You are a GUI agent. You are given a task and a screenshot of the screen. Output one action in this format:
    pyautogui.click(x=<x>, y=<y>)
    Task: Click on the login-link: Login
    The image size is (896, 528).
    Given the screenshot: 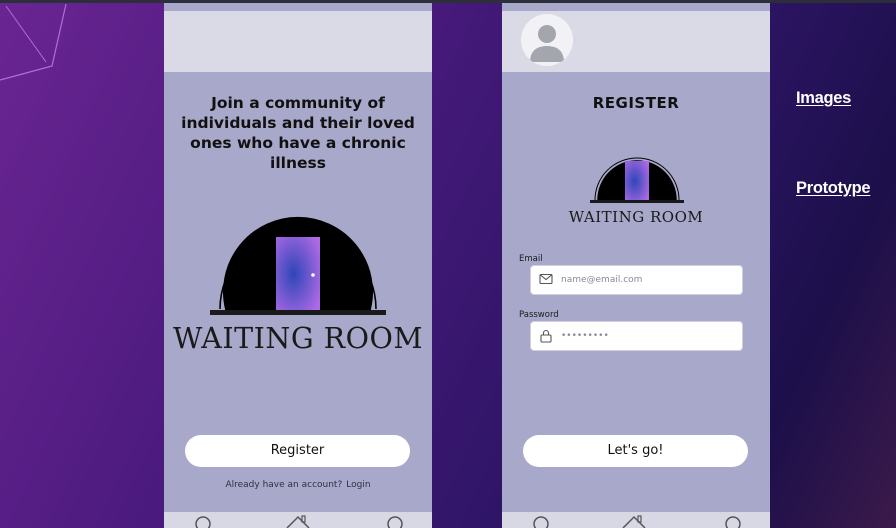 What is the action you would take?
    pyautogui.click(x=358, y=485)
    